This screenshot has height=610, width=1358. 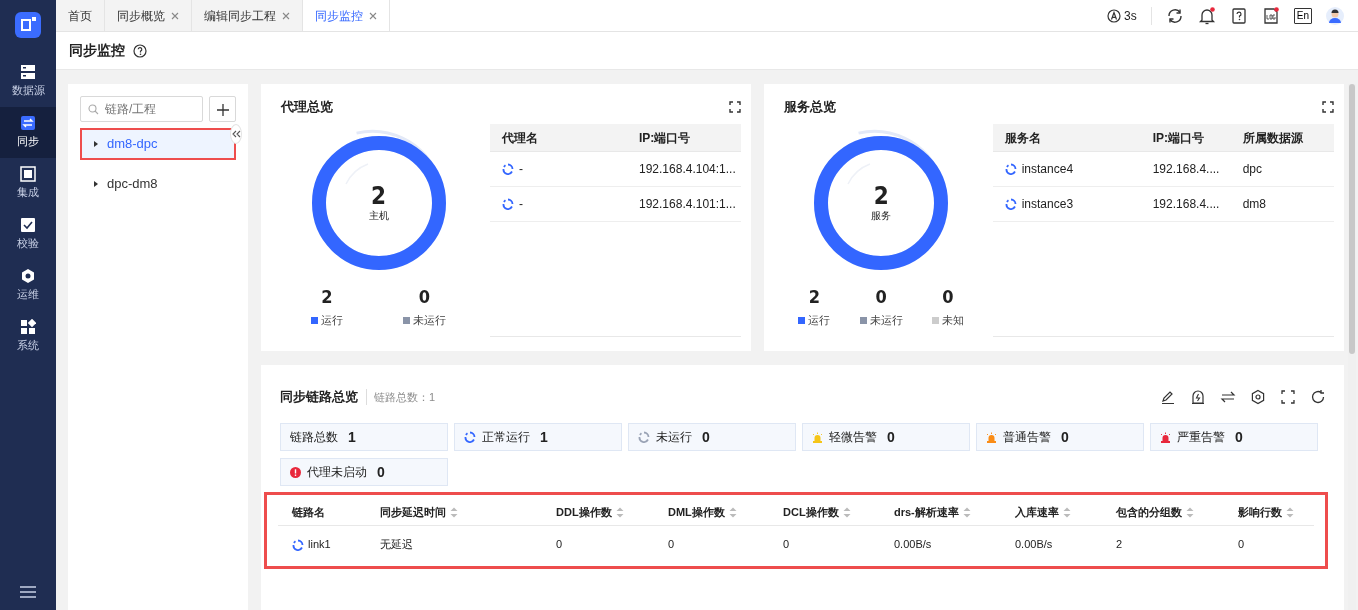 What do you see at coordinates (319, 545) in the screenshot?
I see `table-cell-text: link1` at bounding box center [319, 545].